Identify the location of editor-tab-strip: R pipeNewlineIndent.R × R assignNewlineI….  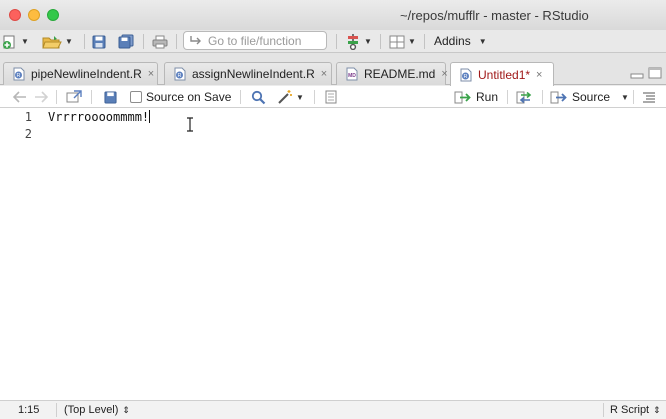
(333, 69).